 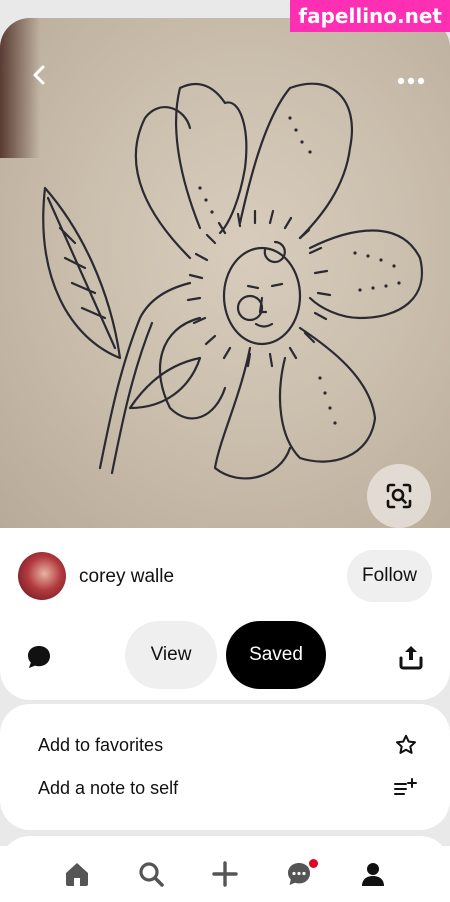 What do you see at coordinates (225, 767) in the screenshot?
I see `pin-actions-card: Add to favorites Add a note to self` at bounding box center [225, 767].